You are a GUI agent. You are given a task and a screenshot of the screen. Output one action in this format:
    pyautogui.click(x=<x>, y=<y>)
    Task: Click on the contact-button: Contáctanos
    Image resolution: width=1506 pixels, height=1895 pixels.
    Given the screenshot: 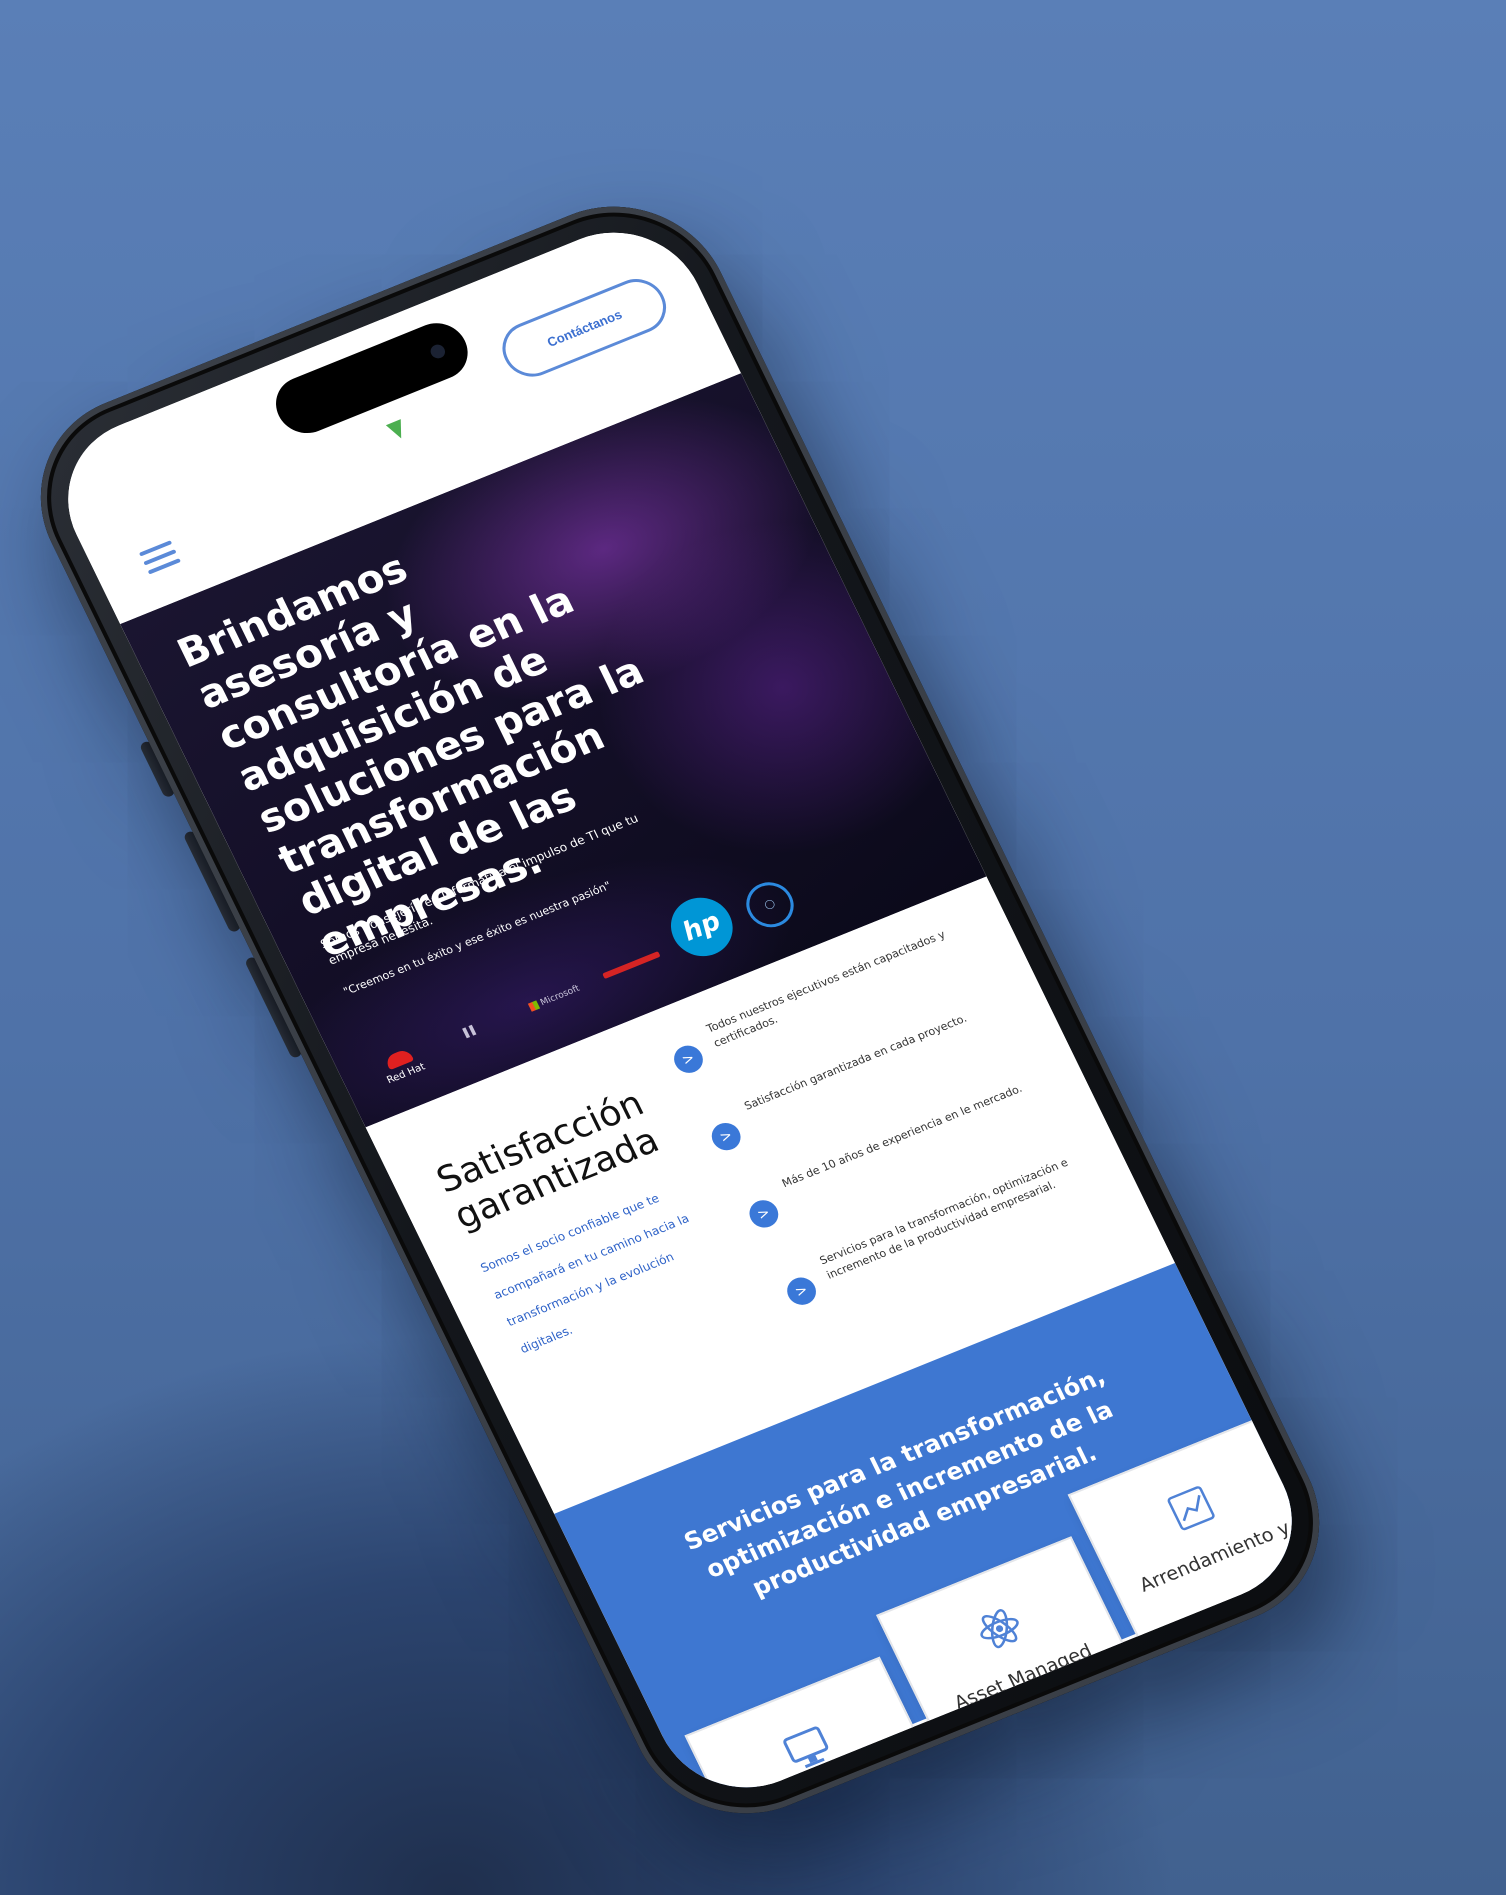 What is the action you would take?
    pyautogui.click(x=584, y=327)
    